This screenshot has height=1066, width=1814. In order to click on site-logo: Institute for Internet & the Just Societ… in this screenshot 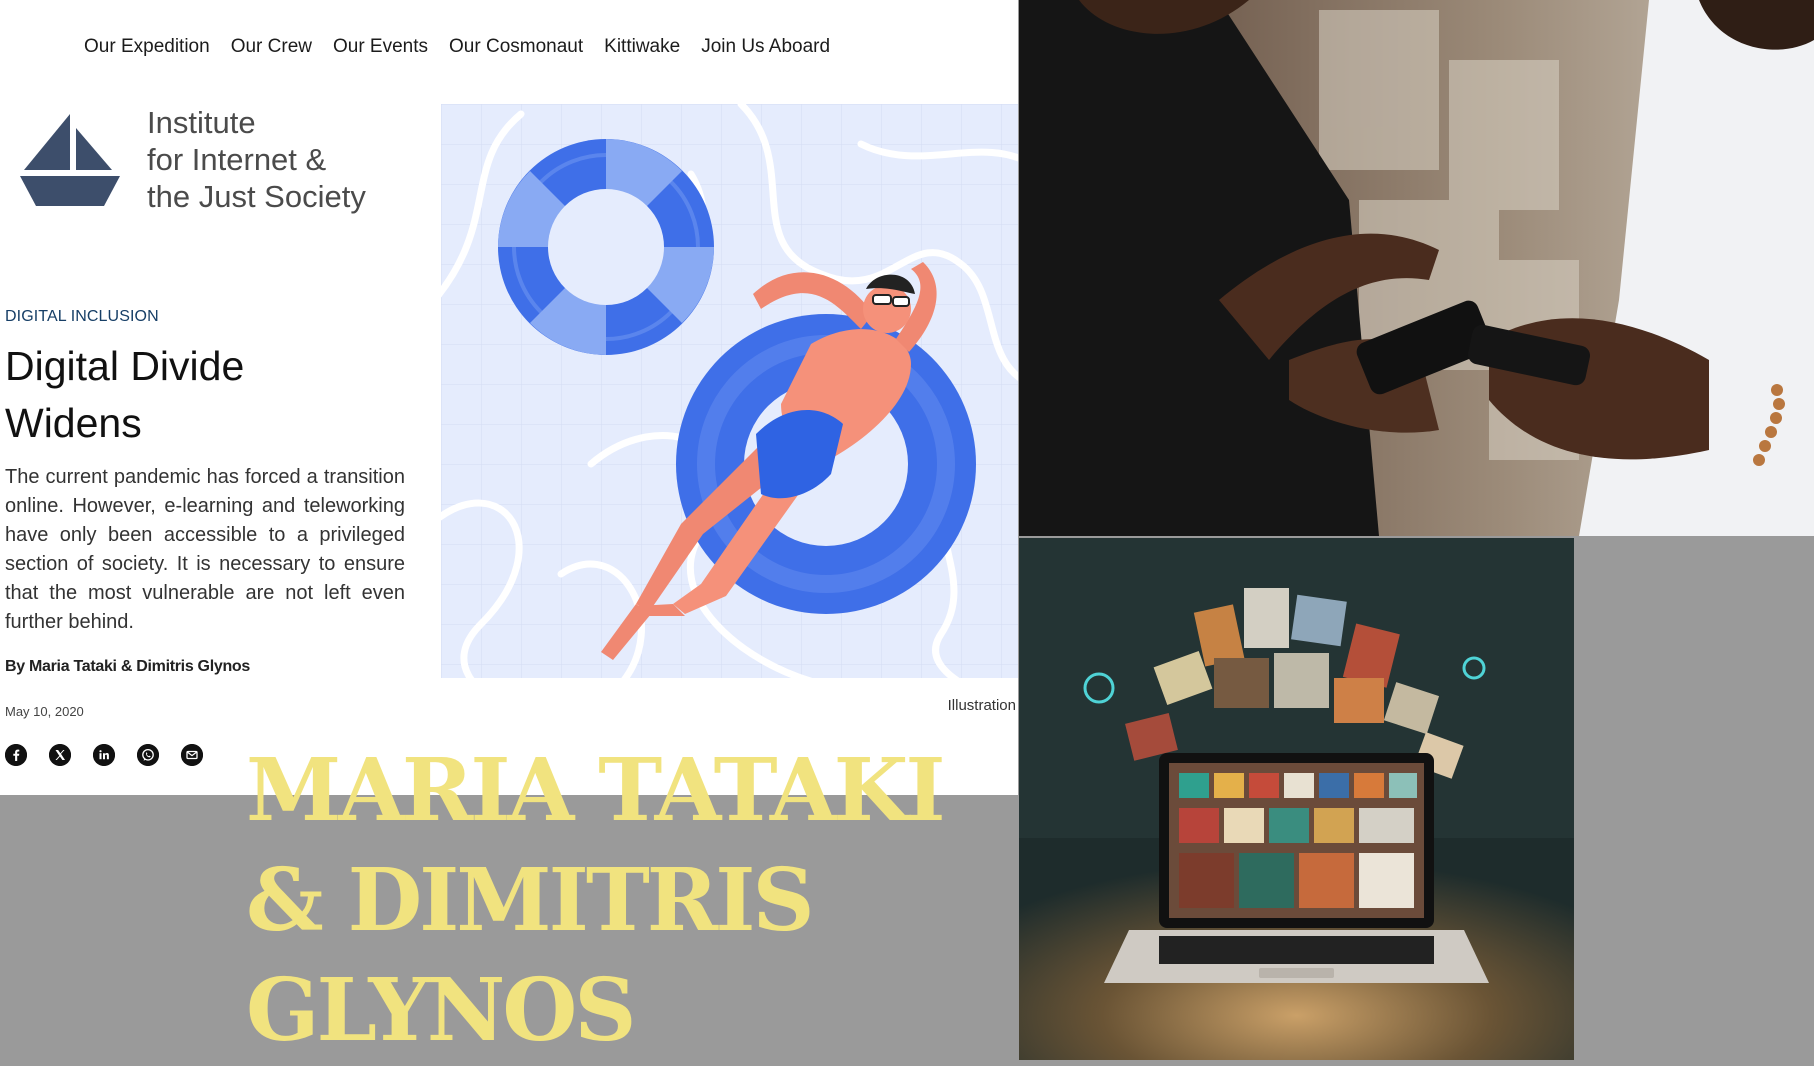, I will do `click(200, 164)`.